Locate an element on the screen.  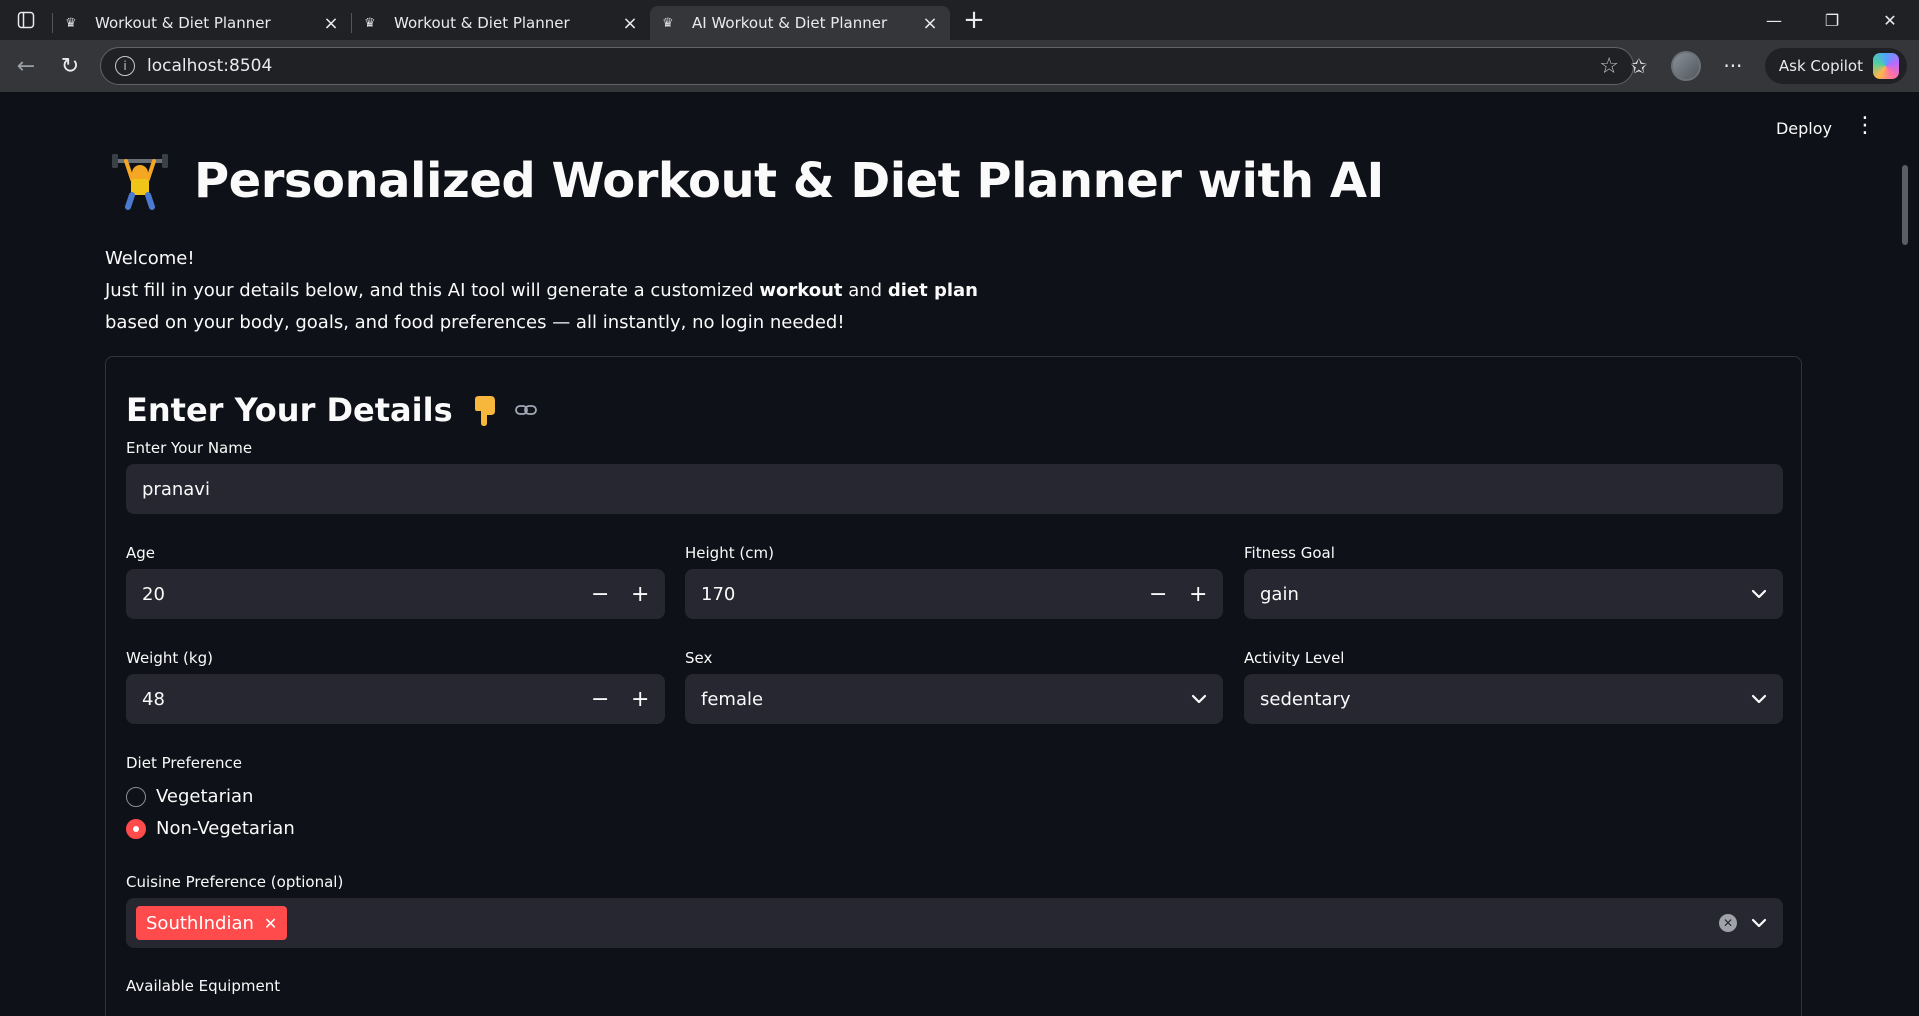
height-label: Height (cm) is located at coordinates (729, 553).